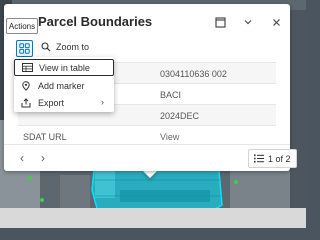 The height and width of the screenshot is (240, 320). Describe the element at coordinates (171, 95) in the screenshot. I see `attribute-value: BACI` at that location.